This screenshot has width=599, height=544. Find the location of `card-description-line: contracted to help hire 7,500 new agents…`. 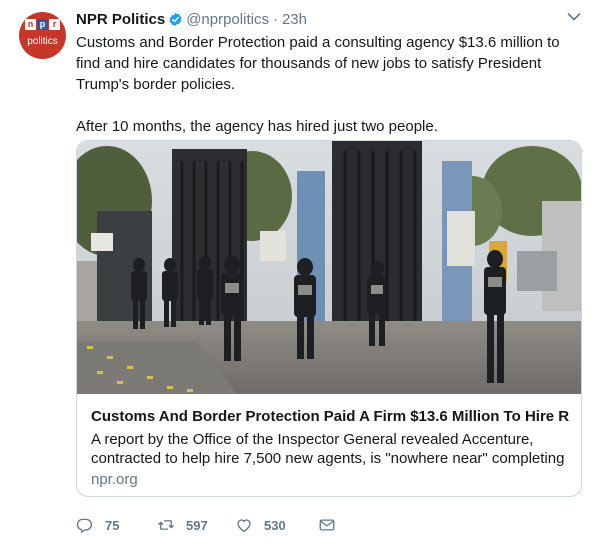

card-description-line: contracted to help hire 7,500 new agents… is located at coordinates (330, 458).